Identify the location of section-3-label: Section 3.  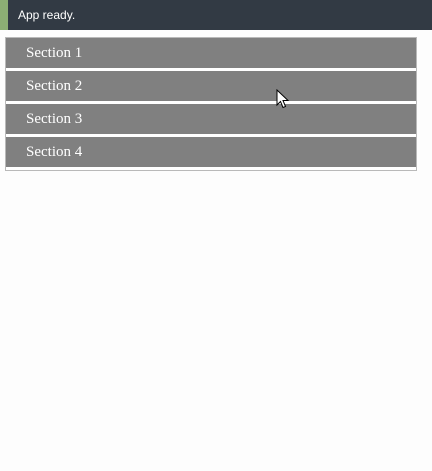
(54, 119).